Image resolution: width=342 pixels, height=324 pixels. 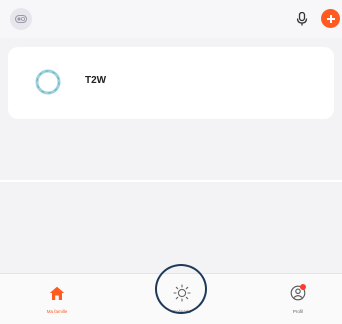 I want to click on home-switch-button, so click(x=21, y=19).